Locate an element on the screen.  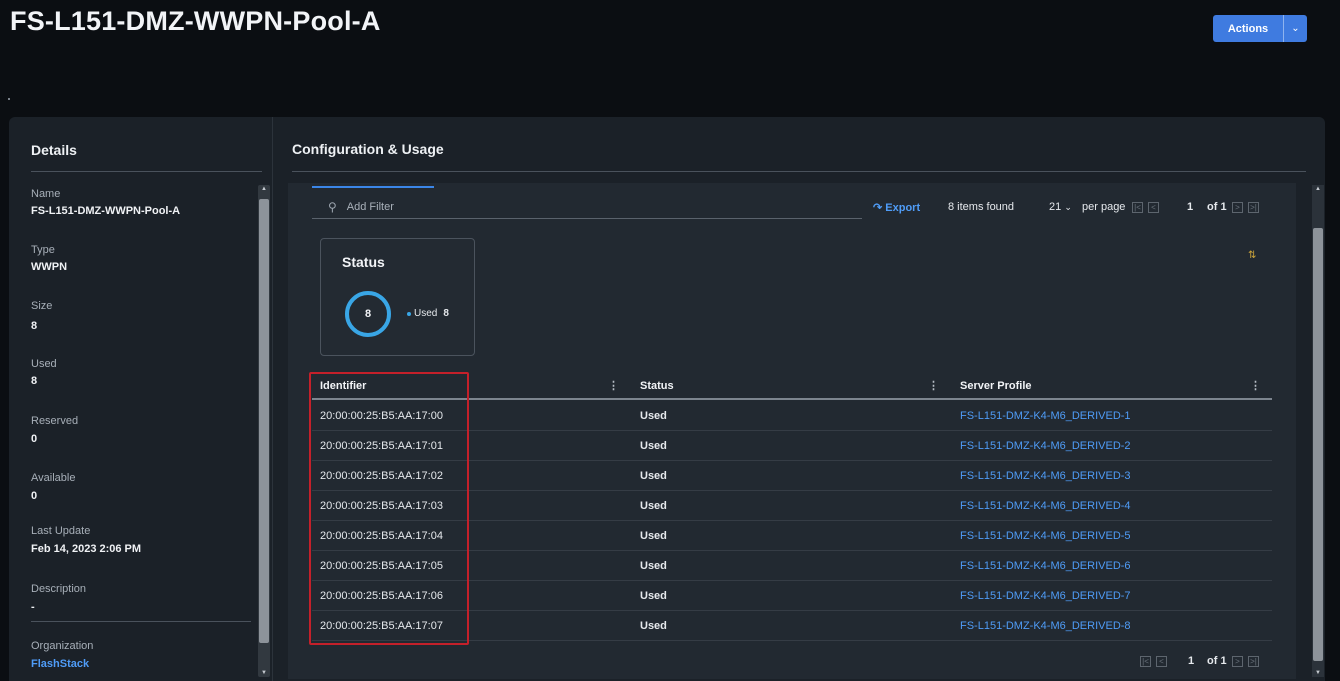
status-card-title: Status is located at coordinates (363, 262).